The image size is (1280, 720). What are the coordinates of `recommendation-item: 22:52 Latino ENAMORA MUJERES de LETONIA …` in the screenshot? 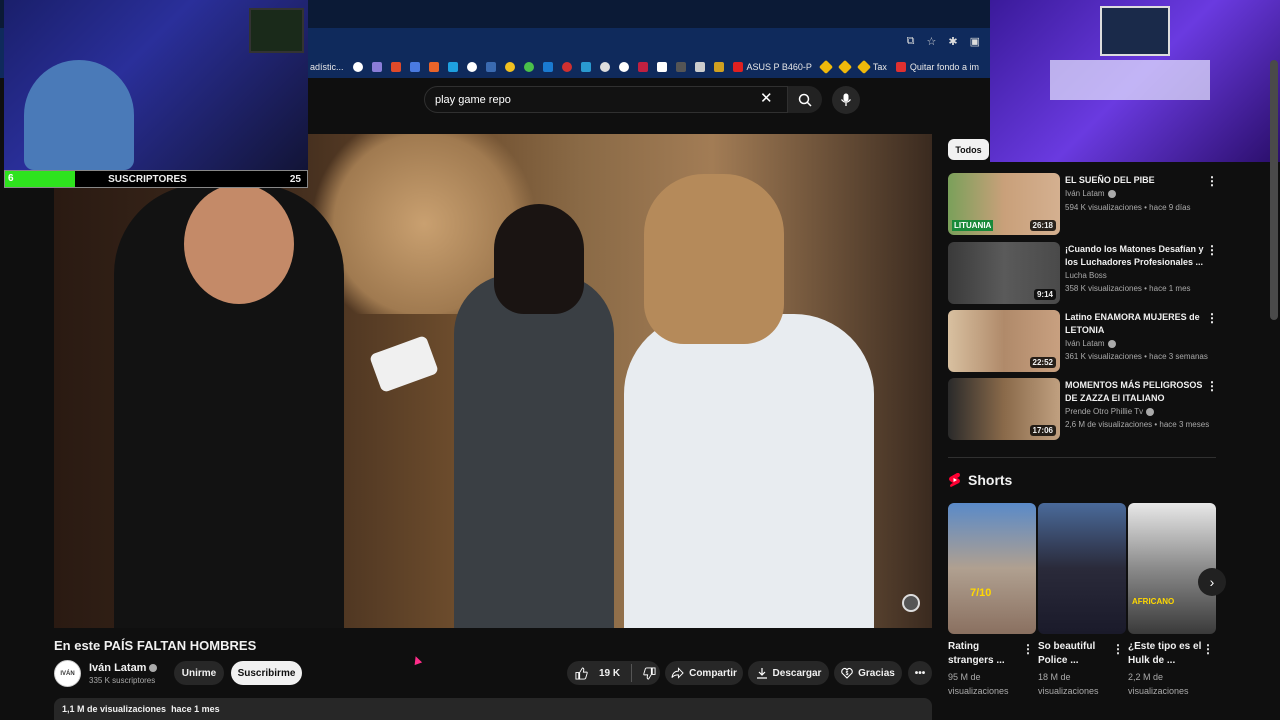 It's located at (1083, 341).